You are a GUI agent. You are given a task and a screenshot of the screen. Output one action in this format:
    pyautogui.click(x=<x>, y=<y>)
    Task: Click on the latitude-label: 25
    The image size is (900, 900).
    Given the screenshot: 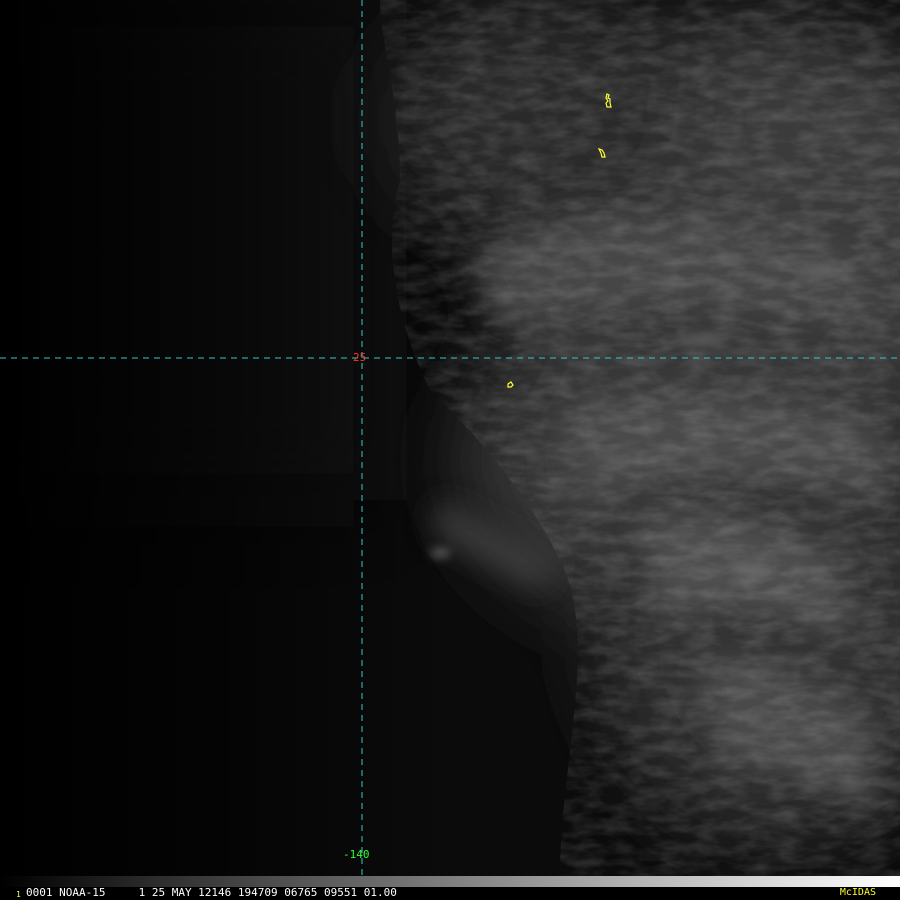 What is the action you would take?
    pyautogui.click(x=360, y=357)
    